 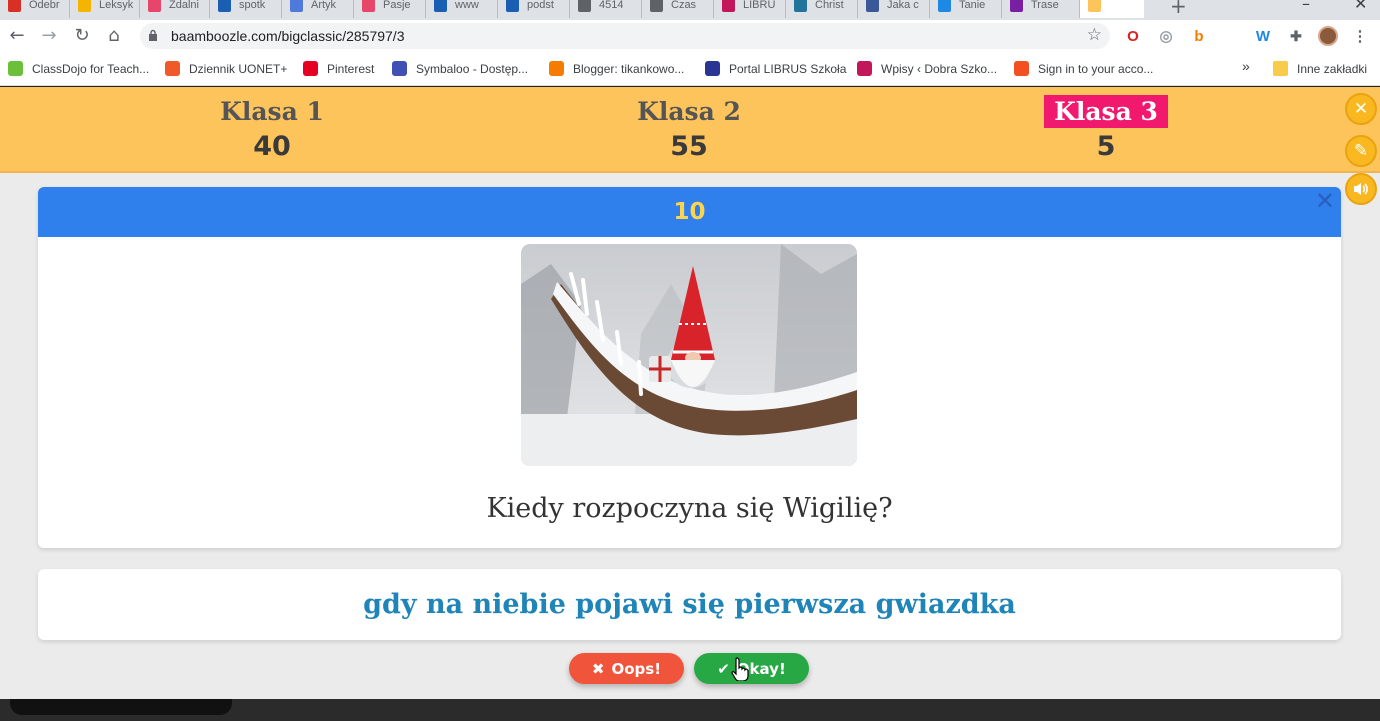 What do you see at coordinates (35, 9) in the screenshot?
I see `browser-tab: Odebr` at bounding box center [35, 9].